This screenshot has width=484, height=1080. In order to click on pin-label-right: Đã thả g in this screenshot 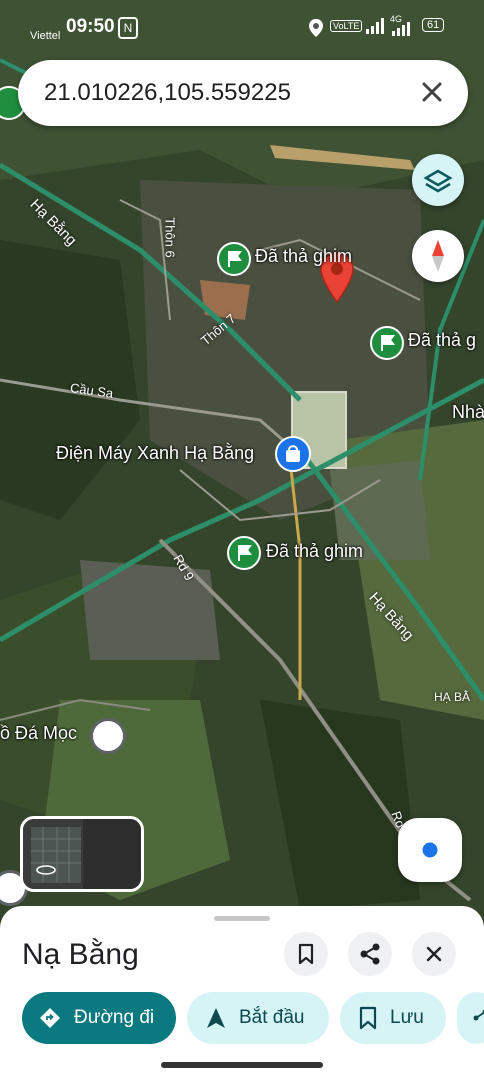, I will do `click(442, 340)`.